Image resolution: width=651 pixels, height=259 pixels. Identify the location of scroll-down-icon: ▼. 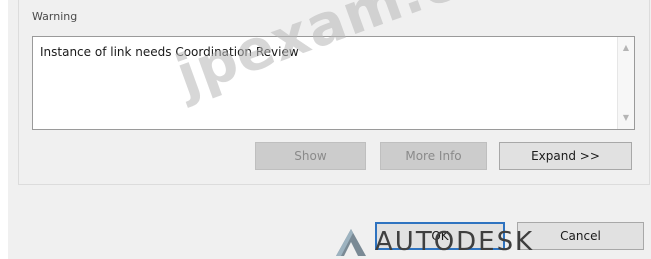
(626, 118).